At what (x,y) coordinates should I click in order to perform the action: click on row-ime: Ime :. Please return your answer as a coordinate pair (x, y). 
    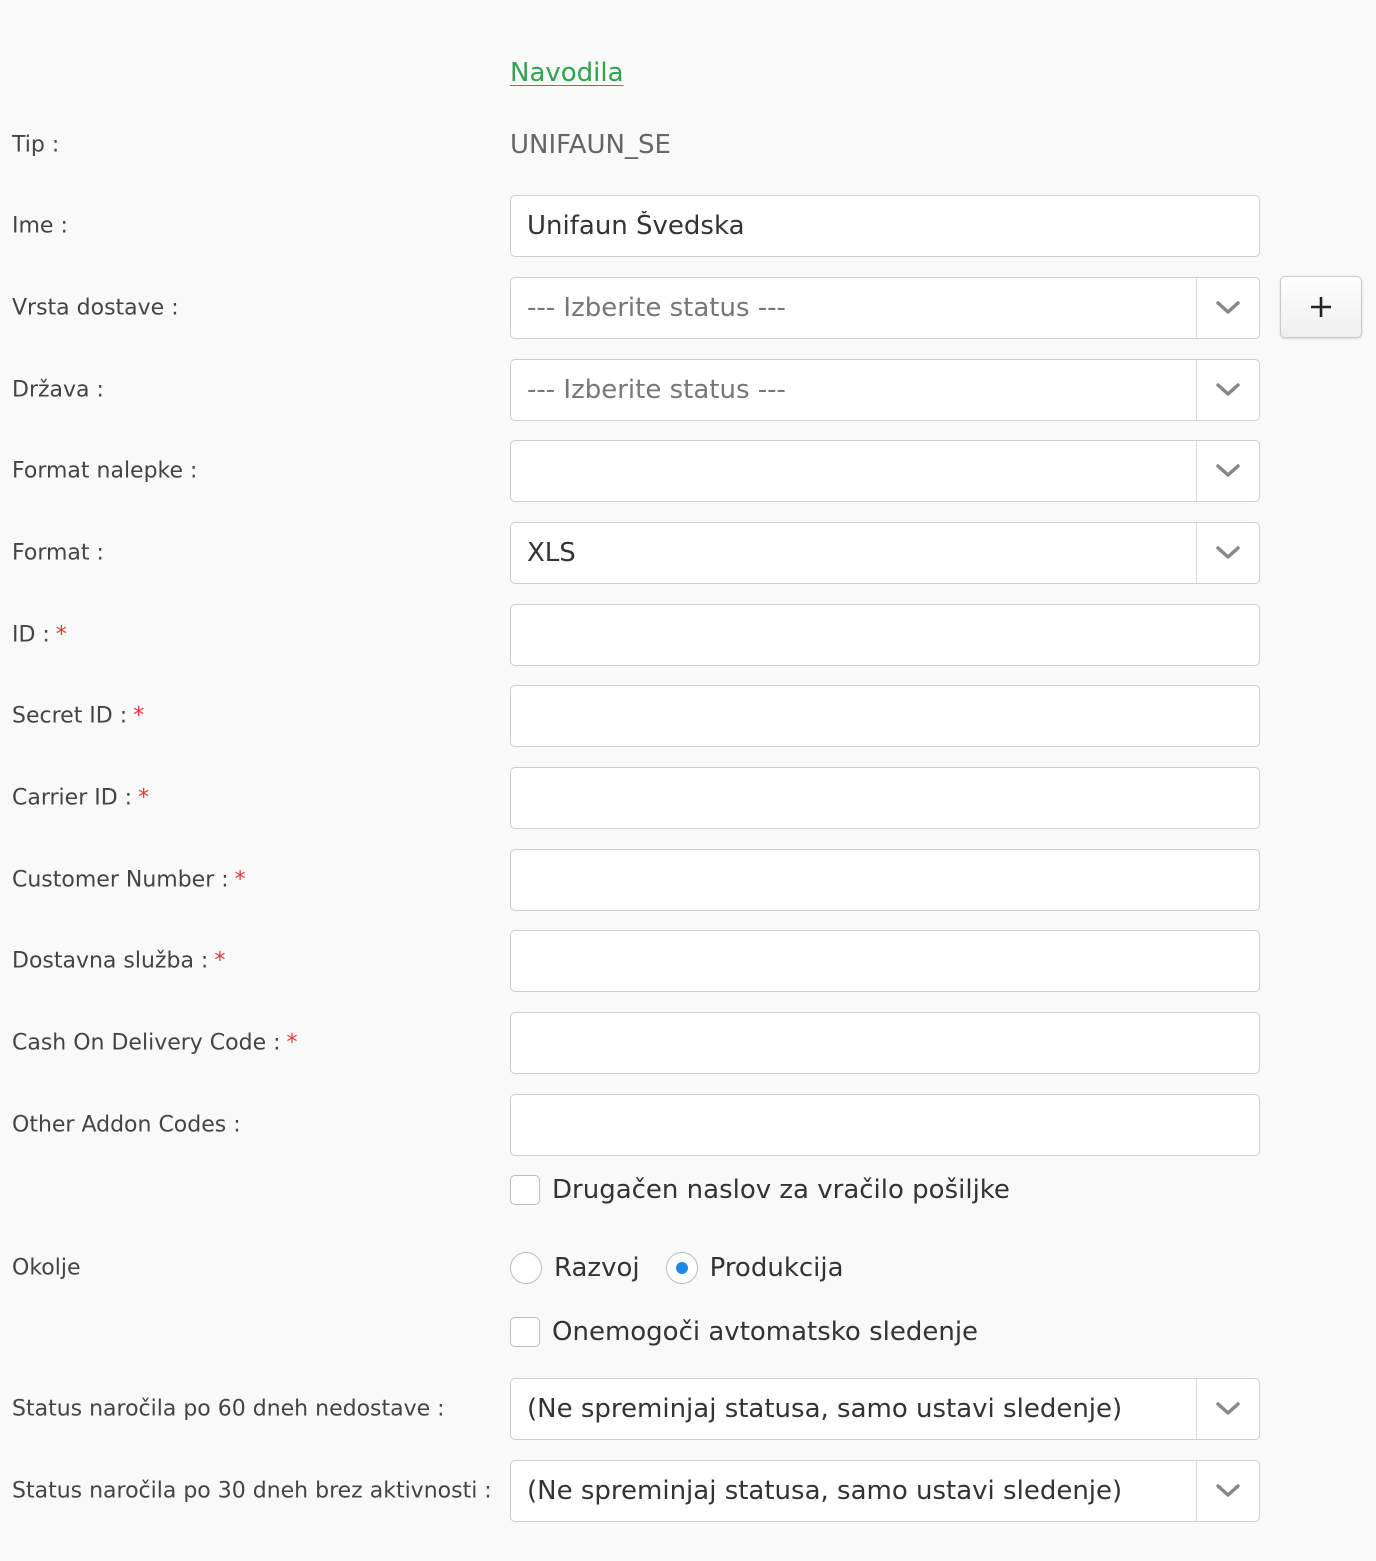
    Looking at the image, I should click on (688, 226).